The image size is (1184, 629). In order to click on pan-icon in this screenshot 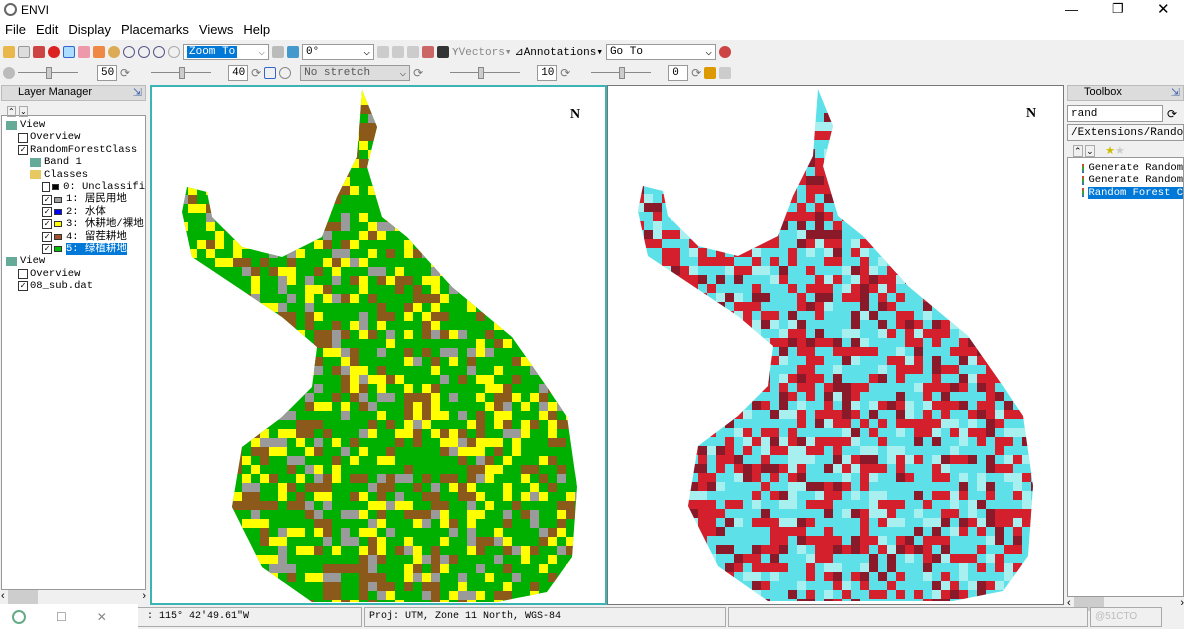, I will do `click(84, 51)`.